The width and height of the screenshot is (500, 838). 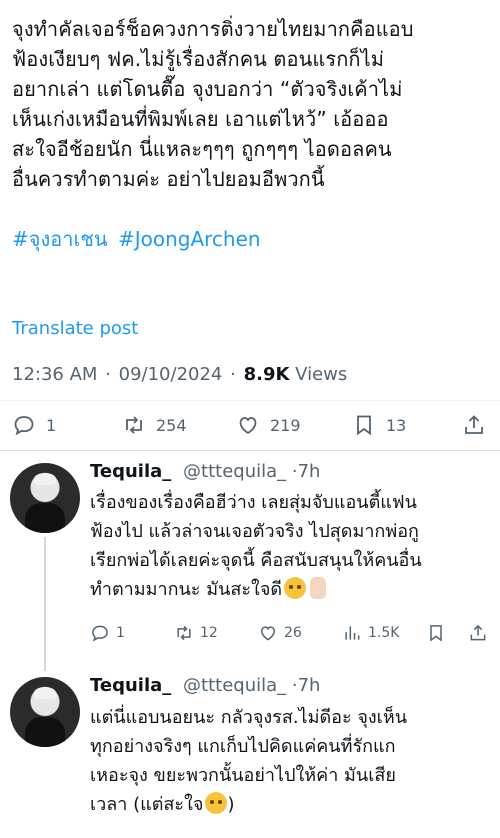 I want to click on views-button: 1.5K, so click(x=370, y=633).